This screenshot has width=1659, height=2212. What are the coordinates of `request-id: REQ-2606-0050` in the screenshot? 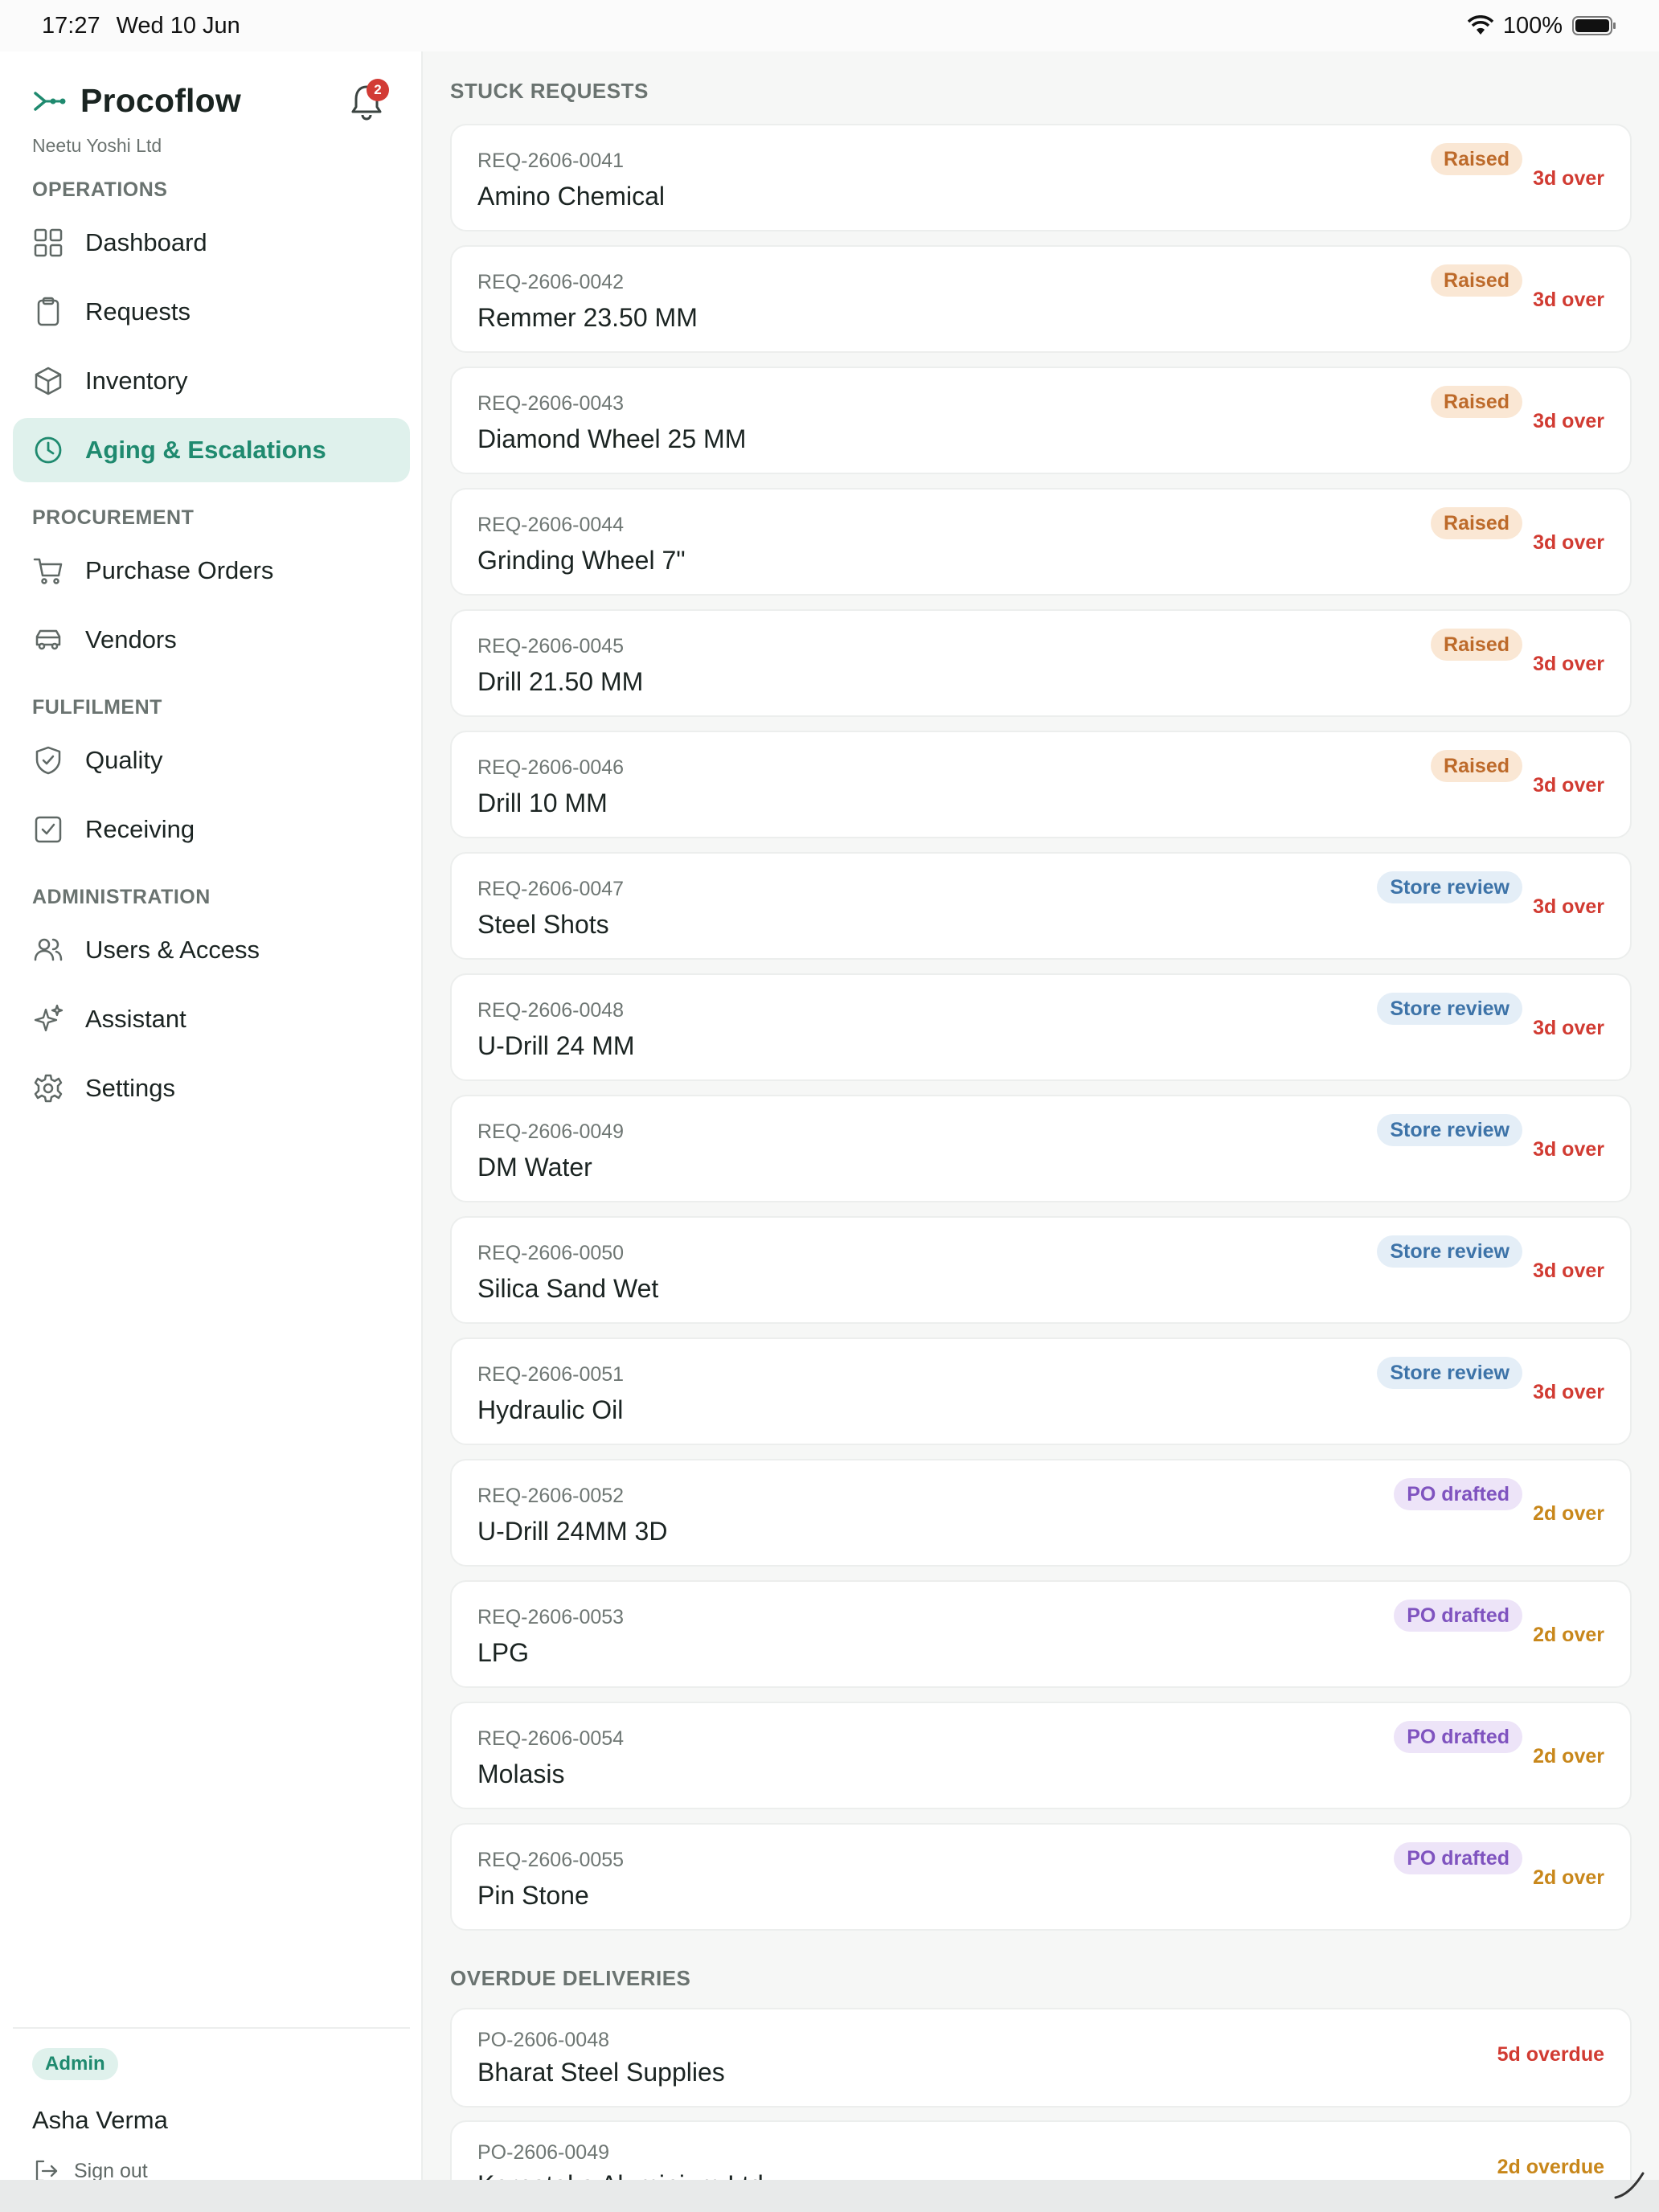 It's located at (551, 1253).